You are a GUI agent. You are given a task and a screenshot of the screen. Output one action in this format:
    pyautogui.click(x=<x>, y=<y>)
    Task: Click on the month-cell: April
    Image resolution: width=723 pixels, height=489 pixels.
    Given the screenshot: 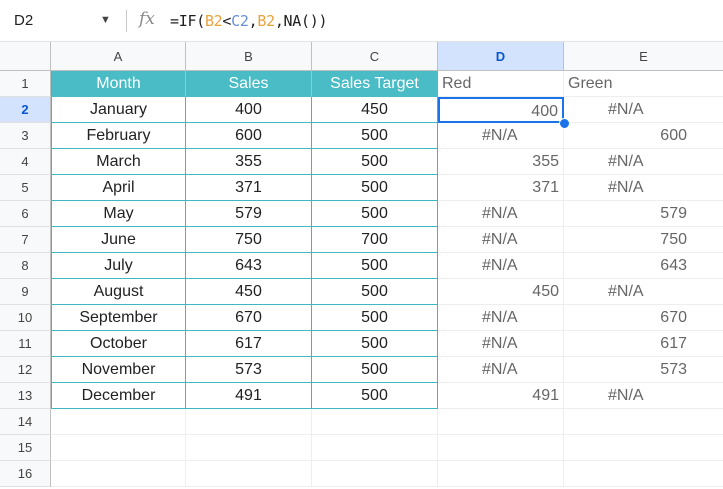 What is the action you would take?
    pyautogui.click(x=118, y=188)
    